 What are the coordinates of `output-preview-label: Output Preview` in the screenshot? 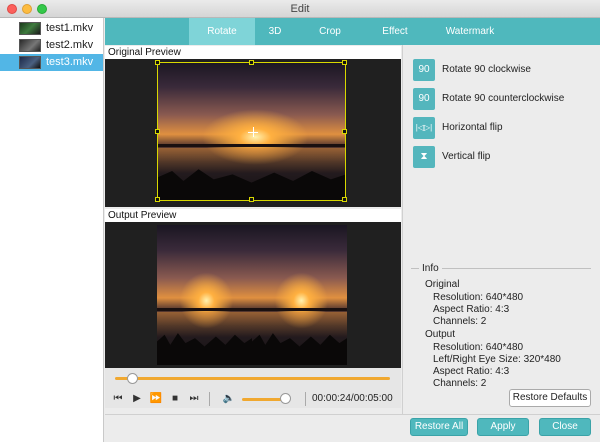 It's located at (253, 215).